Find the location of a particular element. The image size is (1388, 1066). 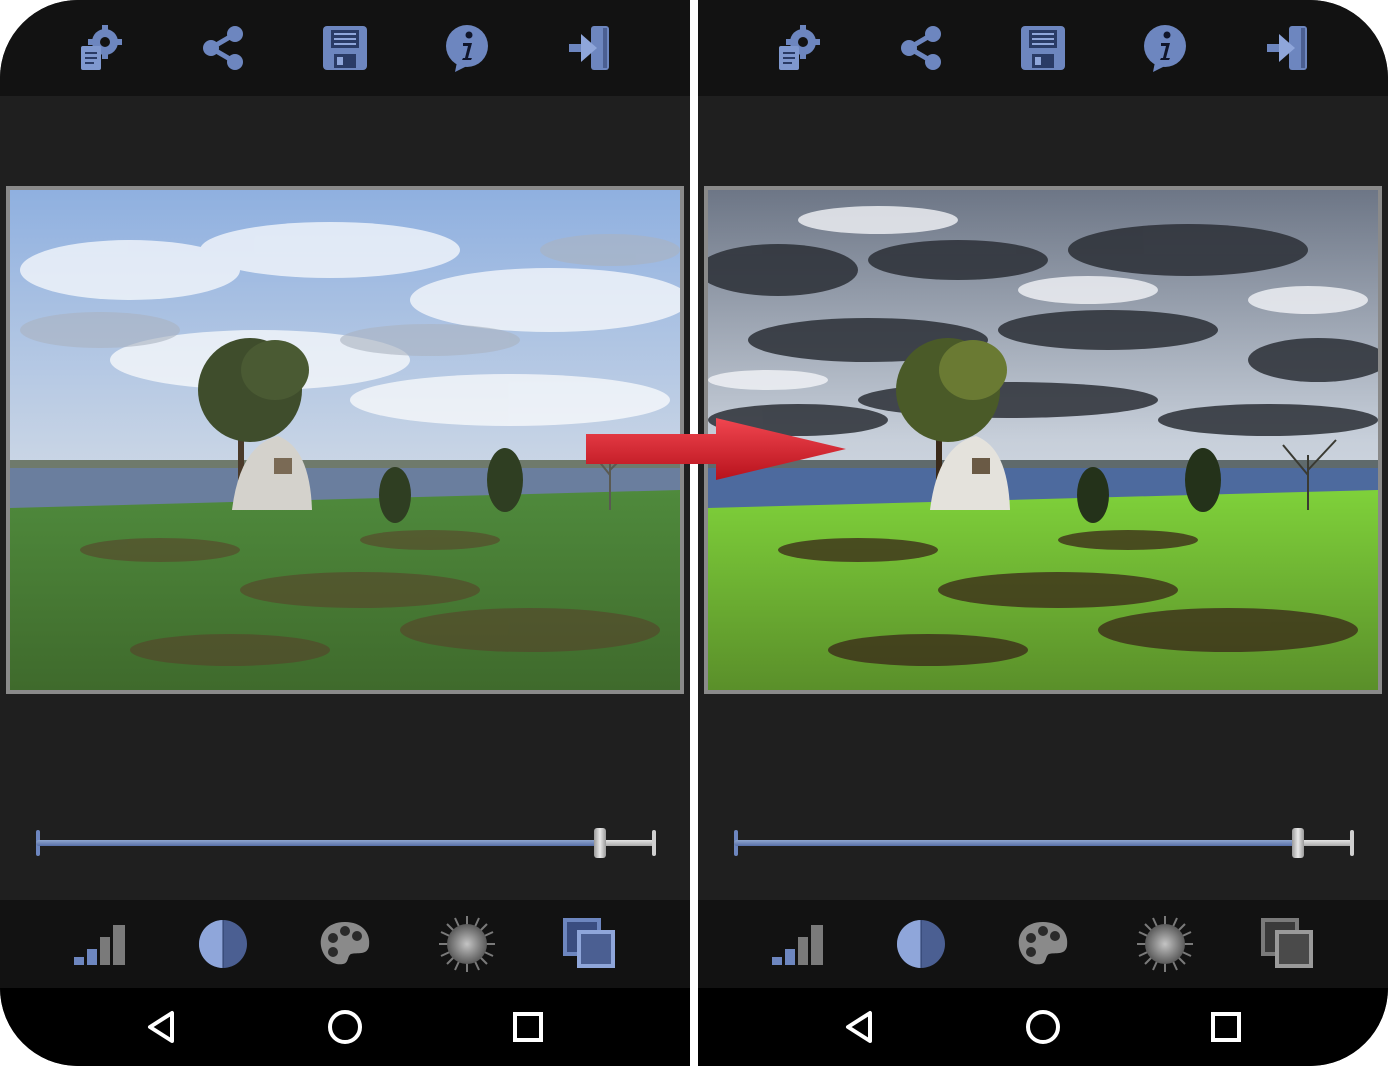

panel-divider is located at coordinates (694, 533).